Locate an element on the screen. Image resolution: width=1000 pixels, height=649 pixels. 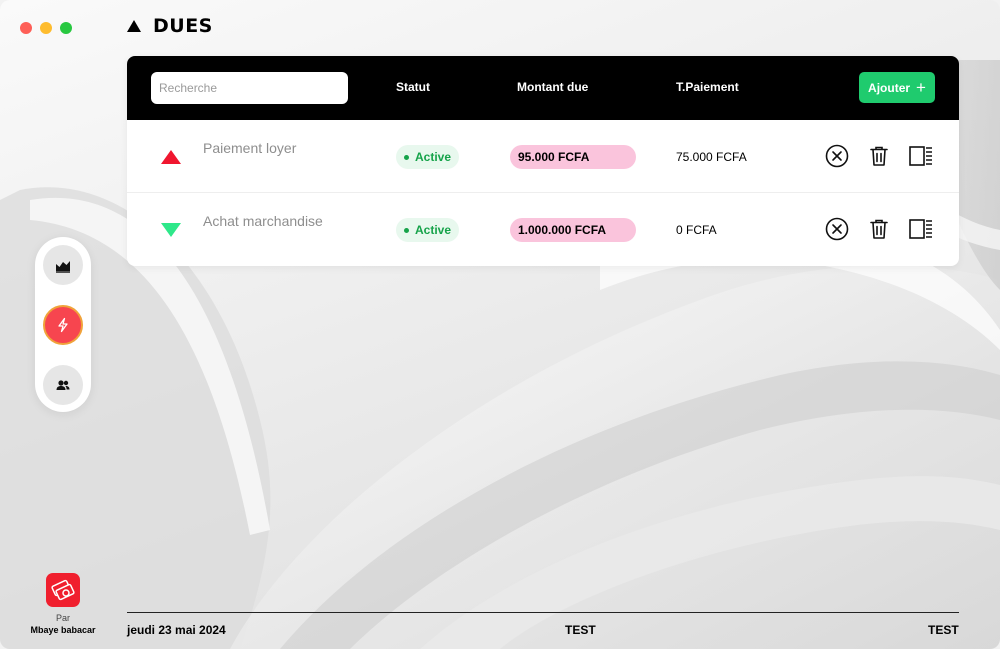
money-icon is located at coordinates (63, 590).